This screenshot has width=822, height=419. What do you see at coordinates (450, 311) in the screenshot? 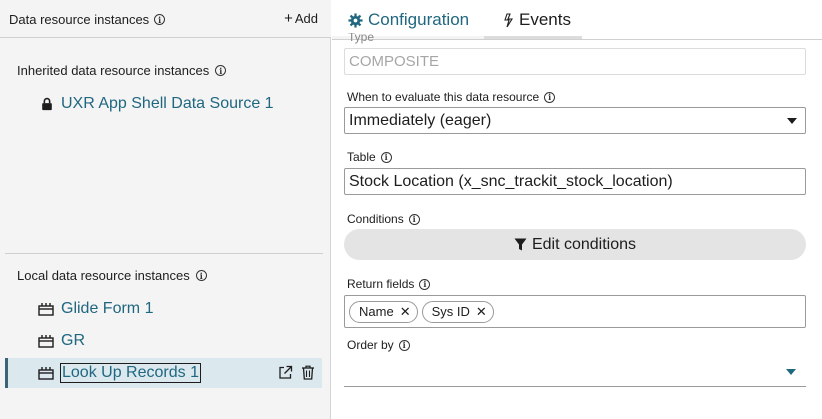
I see `chip-label: Sys ID` at bounding box center [450, 311].